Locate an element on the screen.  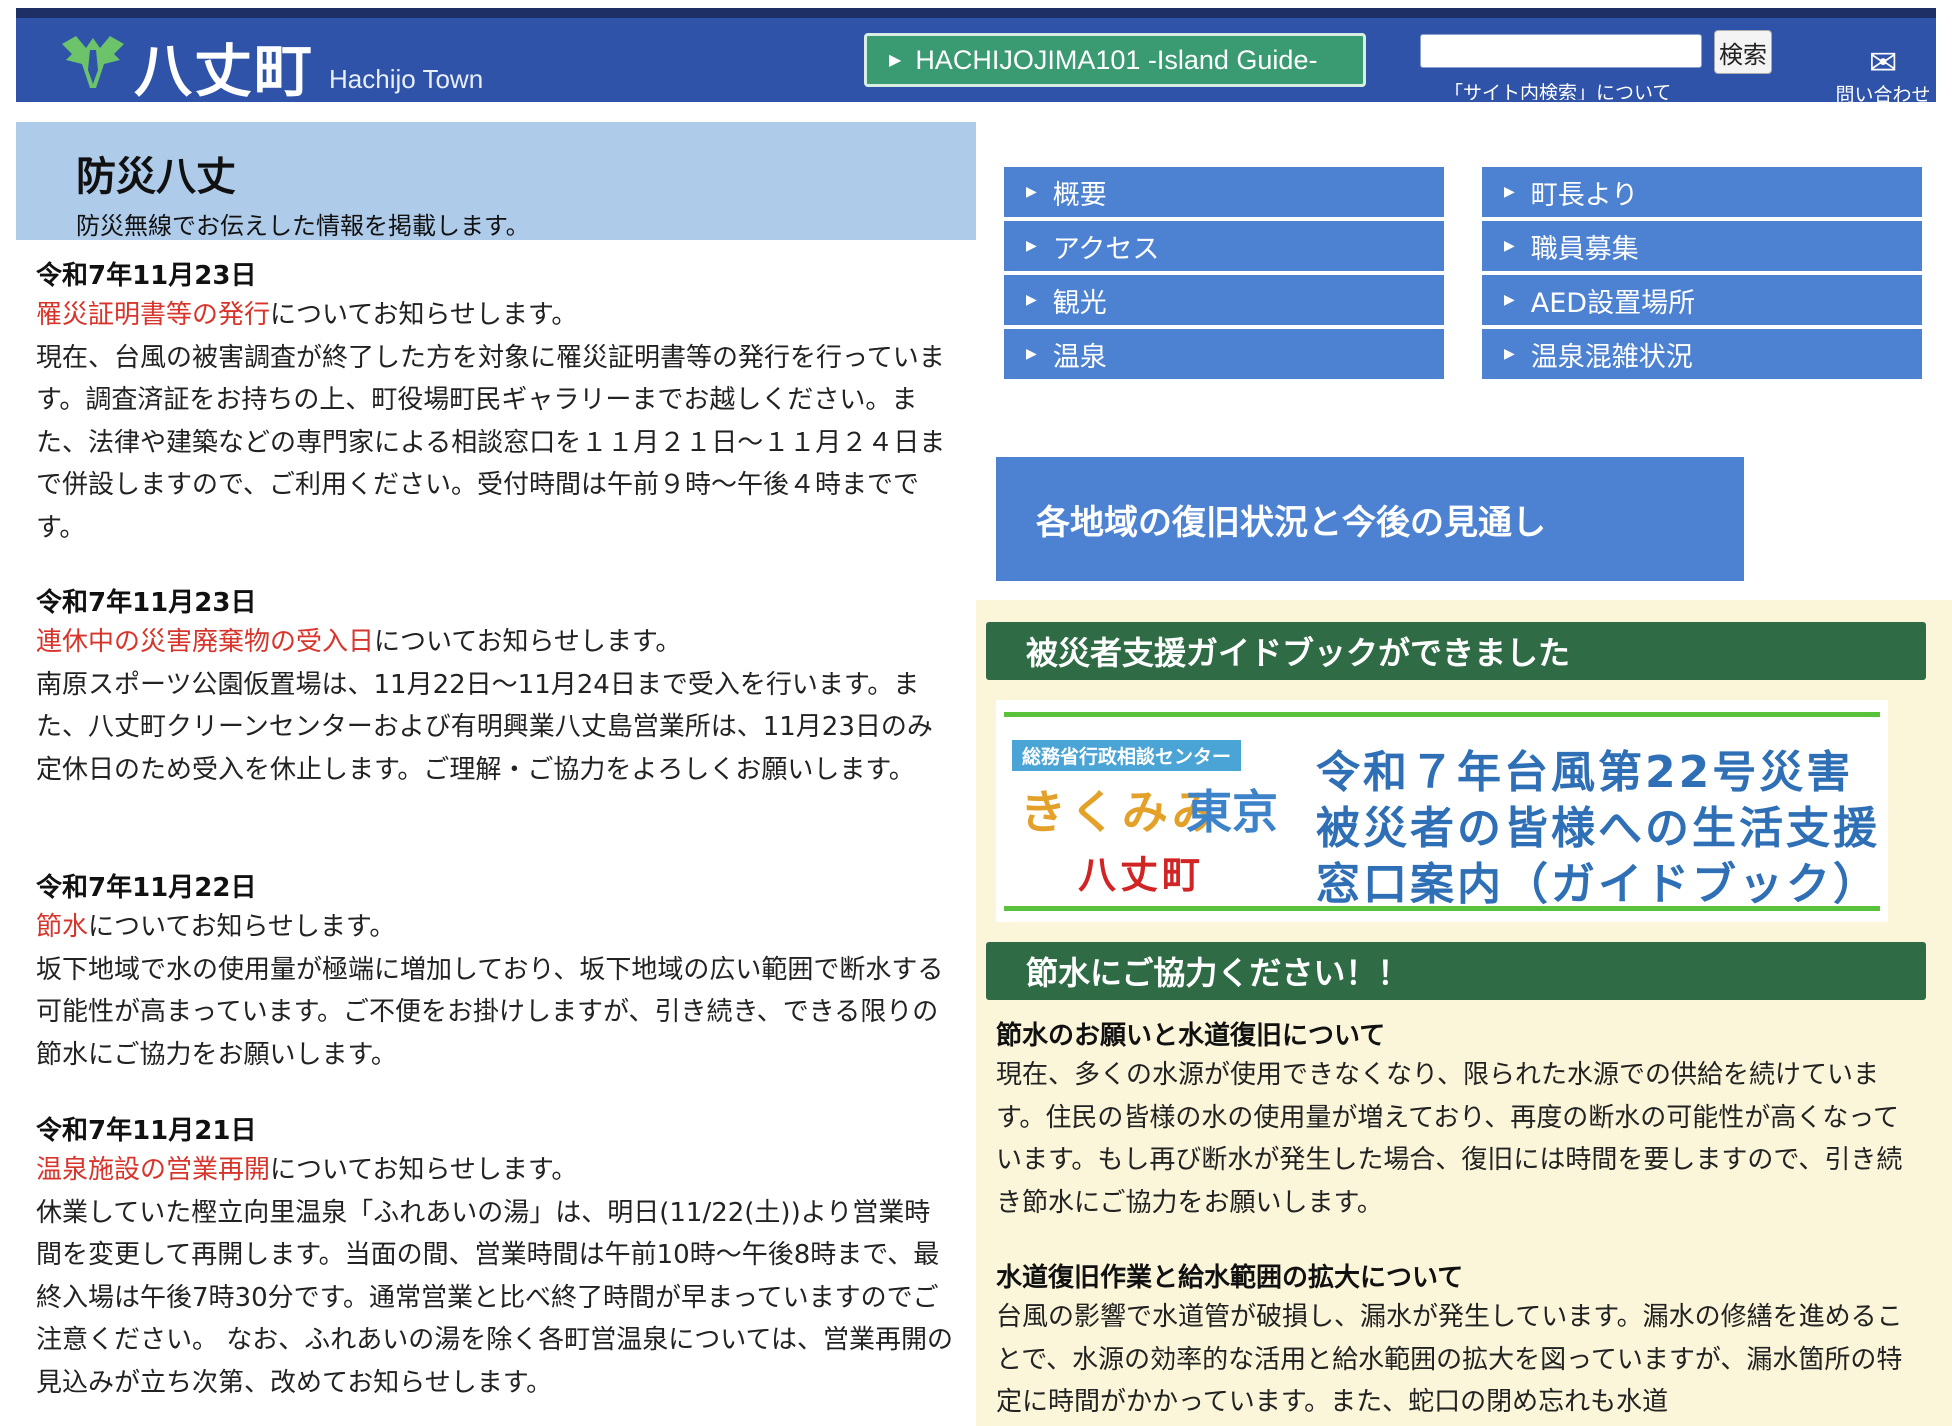
page-title: 防災八丈 is located at coordinates (156, 177).